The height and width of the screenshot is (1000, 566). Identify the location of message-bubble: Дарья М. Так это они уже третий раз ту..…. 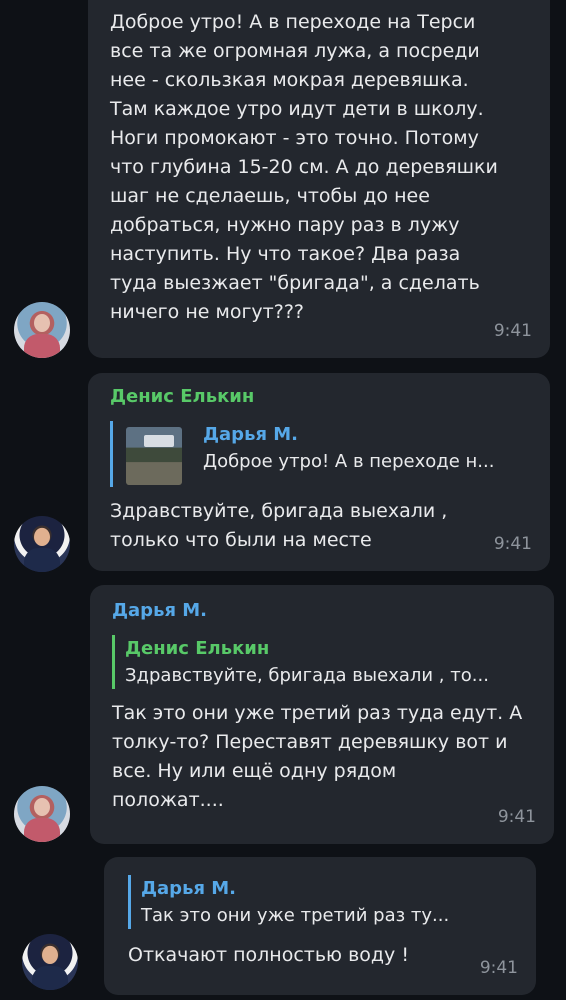
(320, 926).